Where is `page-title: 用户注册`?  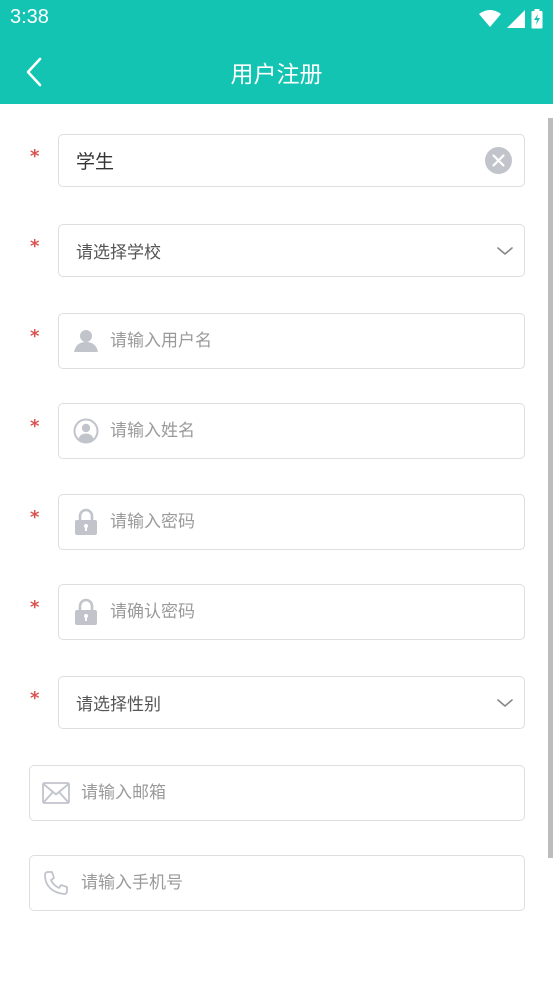 page-title: 用户注册 is located at coordinates (276, 75).